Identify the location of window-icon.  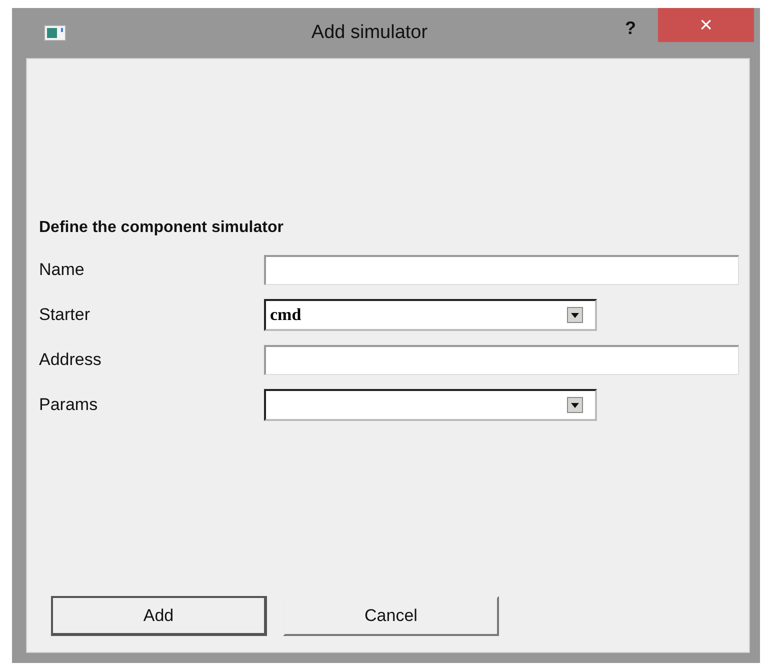
(55, 33).